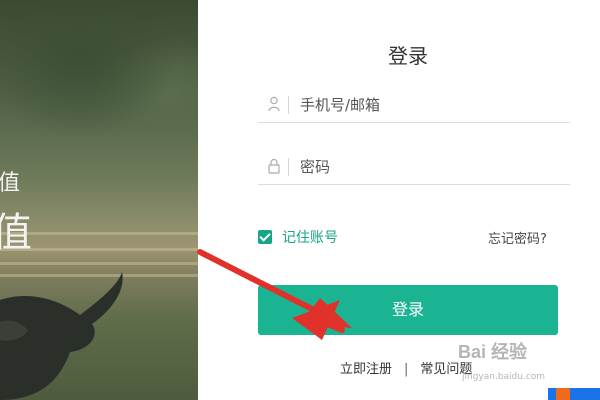 The width and height of the screenshot is (600, 400). Describe the element at coordinates (563, 394) in the screenshot. I see `corner-badge-icon` at that location.